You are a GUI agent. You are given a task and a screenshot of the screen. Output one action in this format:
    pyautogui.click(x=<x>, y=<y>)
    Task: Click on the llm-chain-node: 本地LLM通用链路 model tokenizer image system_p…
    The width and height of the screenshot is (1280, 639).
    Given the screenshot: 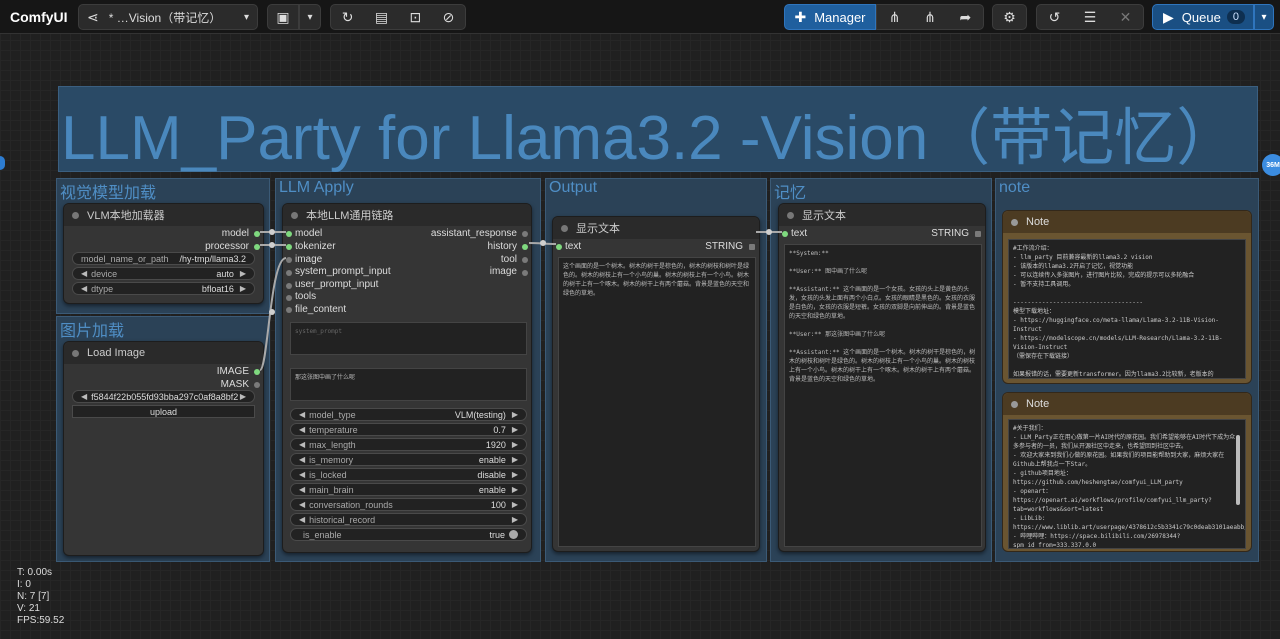 What is the action you would take?
    pyautogui.click(x=407, y=378)
    